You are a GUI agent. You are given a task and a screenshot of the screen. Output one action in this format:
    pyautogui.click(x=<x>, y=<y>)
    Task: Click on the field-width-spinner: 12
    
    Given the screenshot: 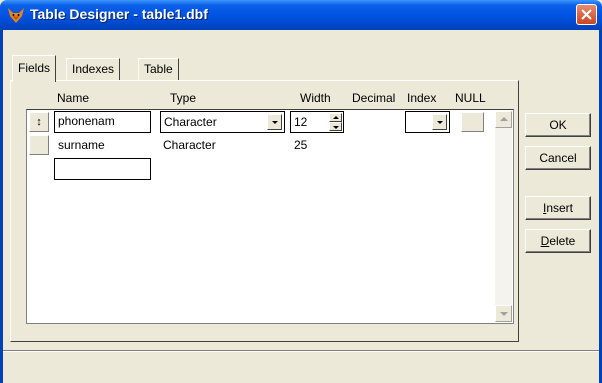 What is the action you would take?
    pyautogui.click(x=317, y=122)
    